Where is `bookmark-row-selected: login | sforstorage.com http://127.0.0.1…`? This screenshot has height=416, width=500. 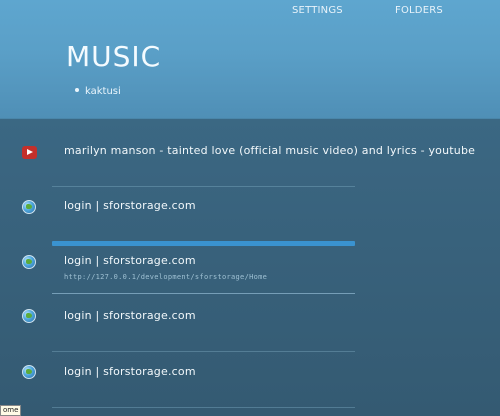 bookmark-row-selected: login | sforstorage.com http://127.0.0.1… is located at coordinates (250, 263).